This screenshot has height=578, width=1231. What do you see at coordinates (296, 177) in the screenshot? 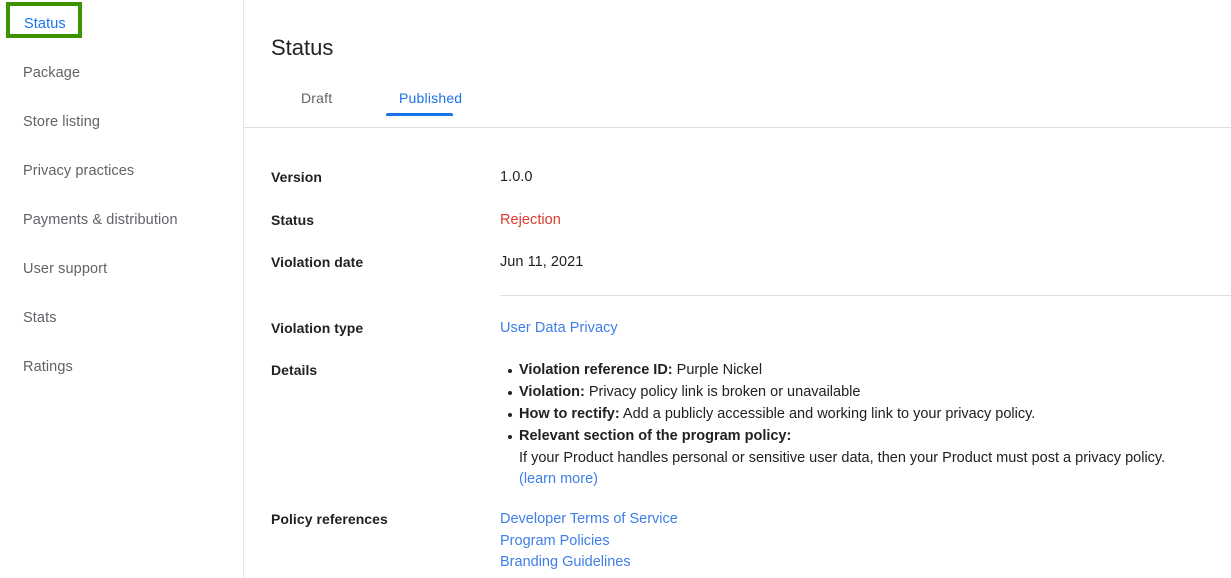
I see `label-version: Version` at bounding box center [296, 177].